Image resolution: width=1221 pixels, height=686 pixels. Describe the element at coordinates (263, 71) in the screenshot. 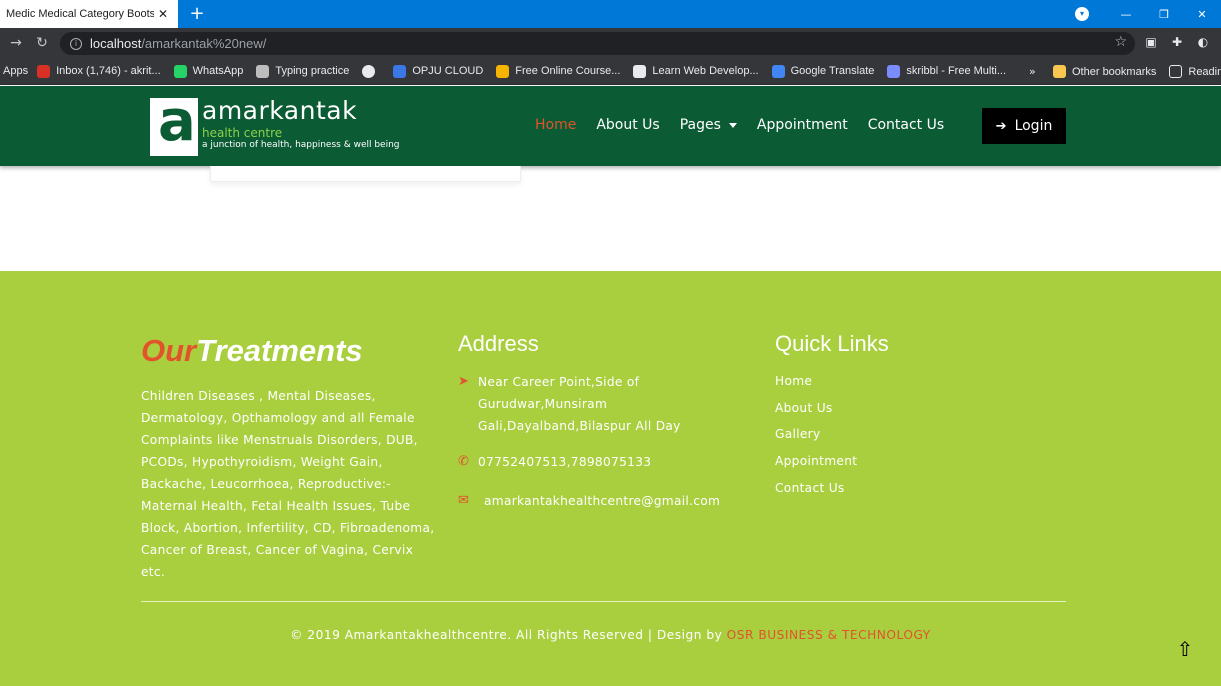

I see `page-icon` at that location.